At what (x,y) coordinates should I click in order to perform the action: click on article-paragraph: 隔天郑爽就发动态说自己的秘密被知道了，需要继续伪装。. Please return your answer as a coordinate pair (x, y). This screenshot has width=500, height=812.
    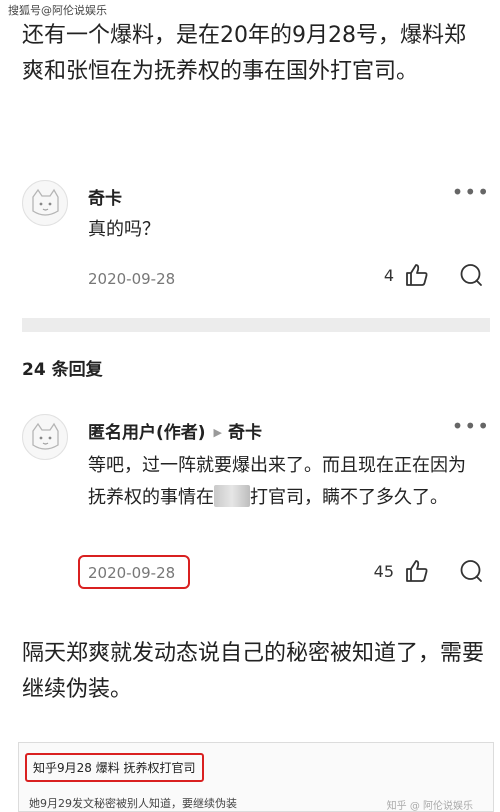
    Looking at the image, I should click on (253, 671).